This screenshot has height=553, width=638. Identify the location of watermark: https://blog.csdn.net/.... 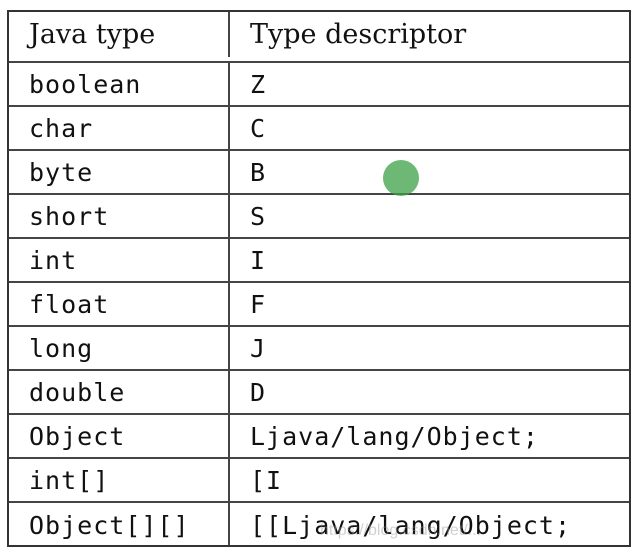
(400, 530).